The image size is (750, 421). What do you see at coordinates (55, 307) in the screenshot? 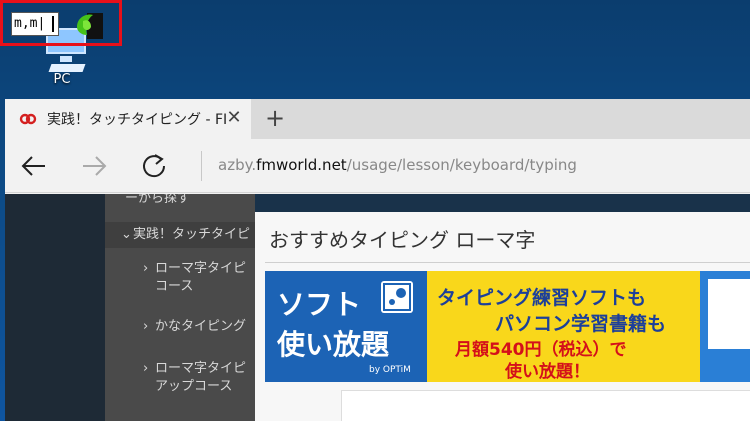
I see `page-left-dimmed` at bounding box center [55, 307].